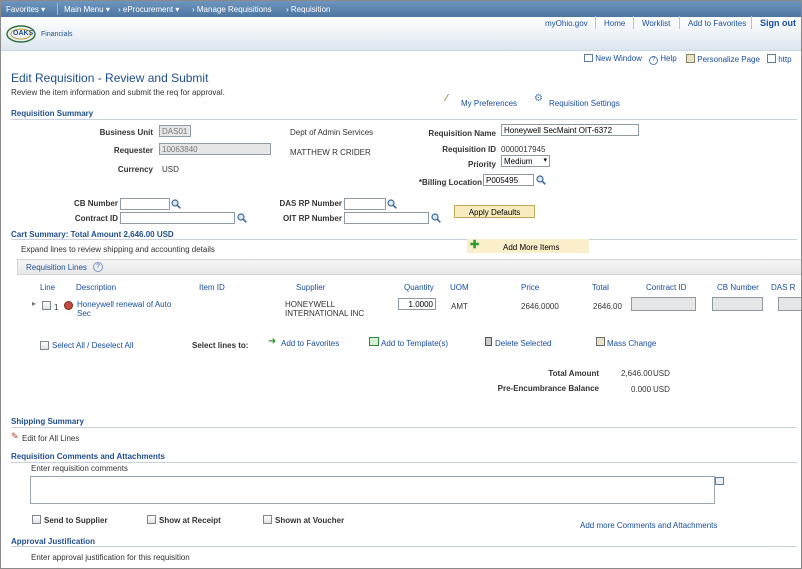 The height and width of the screenshot is (569, 802). What do you see at coordinates (508, 180) in the screenshot?
I see `billing-location-input: P005495` at bounding box center [508, 180].